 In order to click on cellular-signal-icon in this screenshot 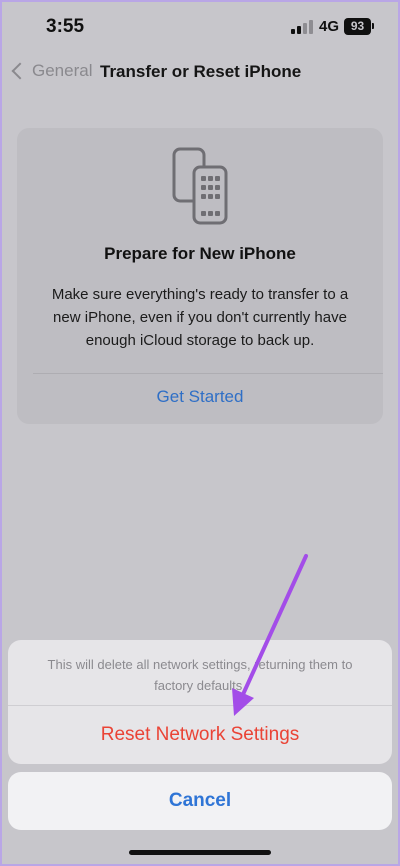, I will do `click(302, 27)`.